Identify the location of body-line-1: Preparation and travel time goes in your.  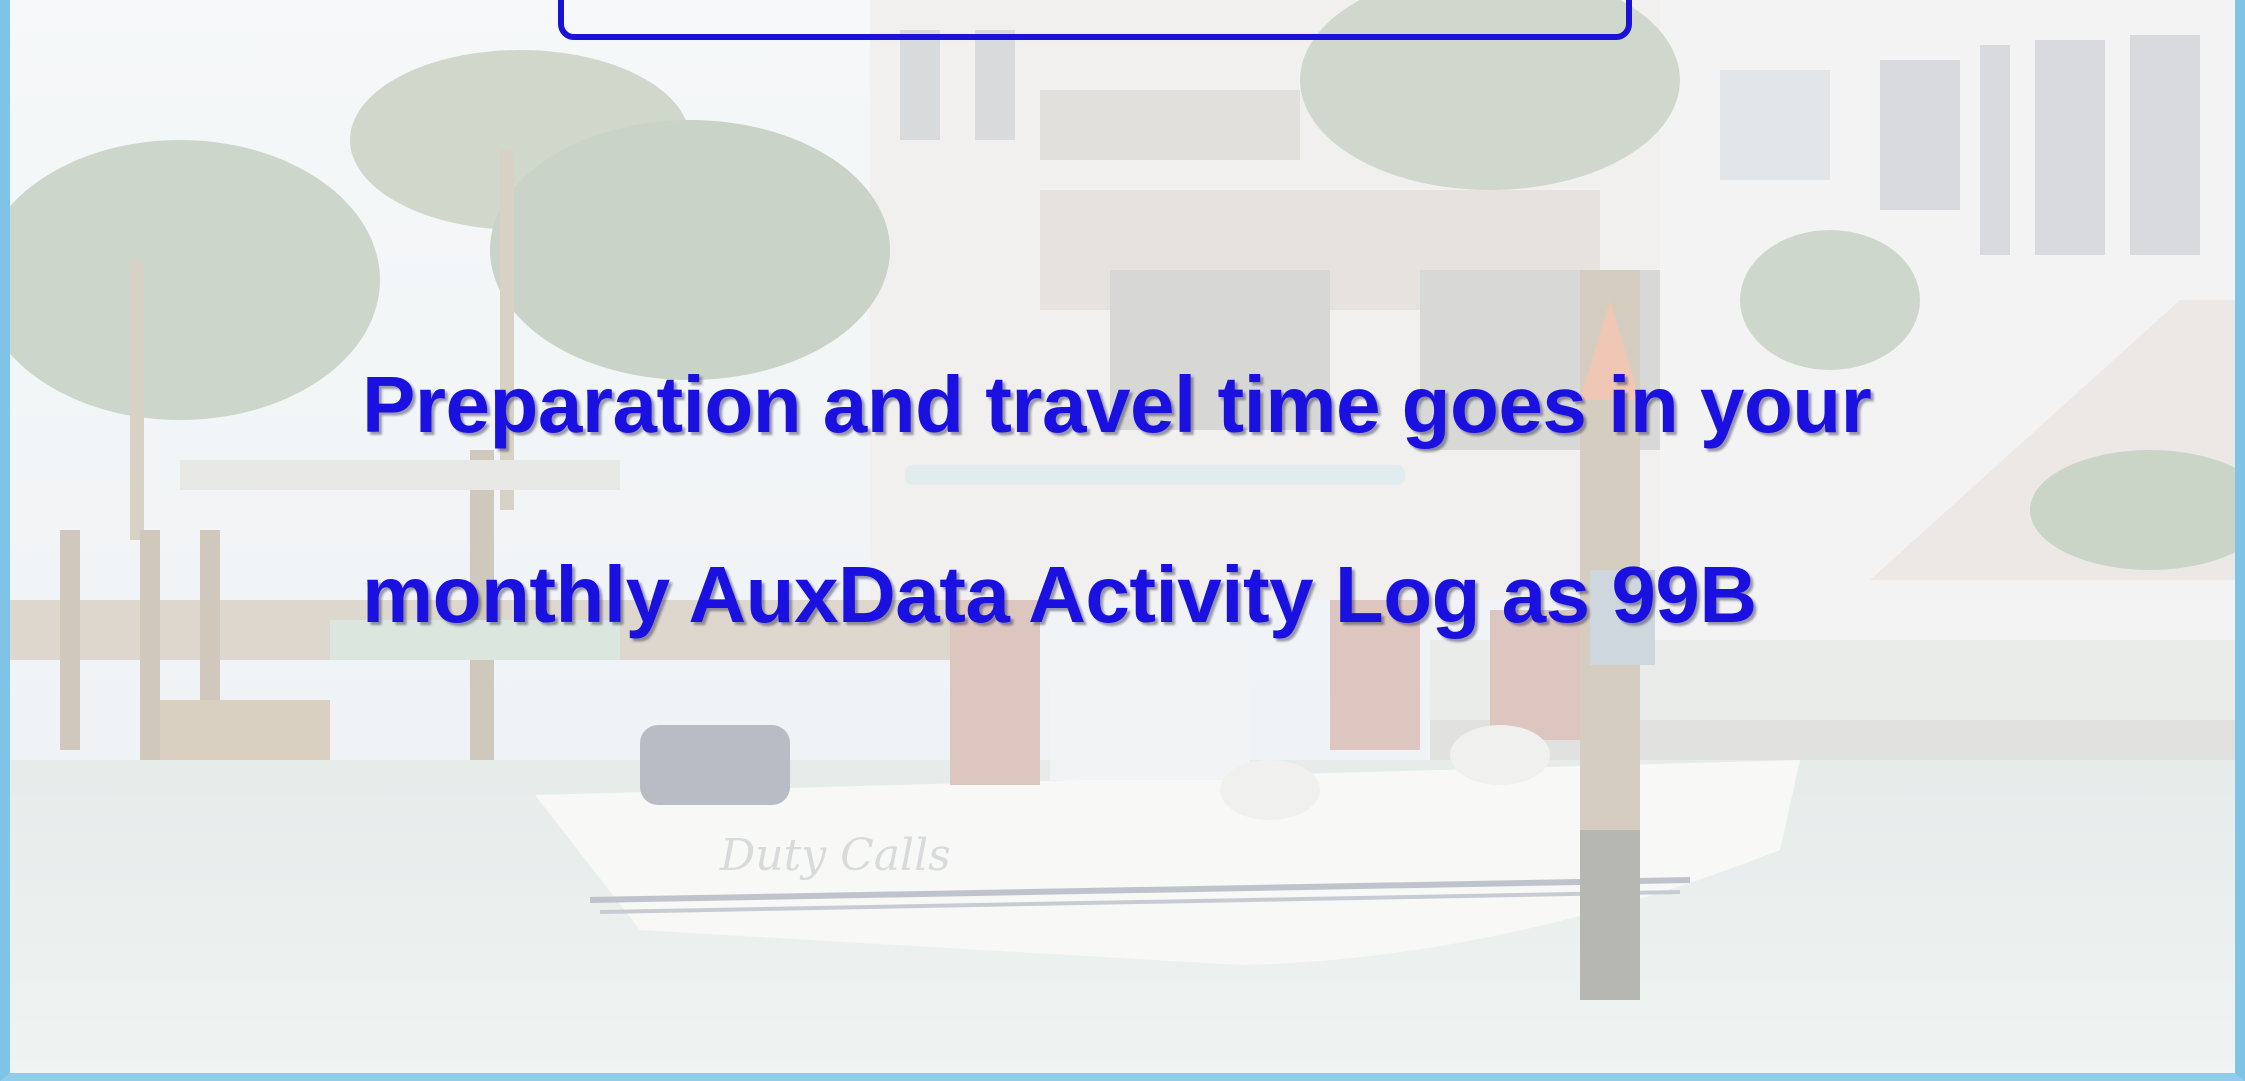
(1117, 404).